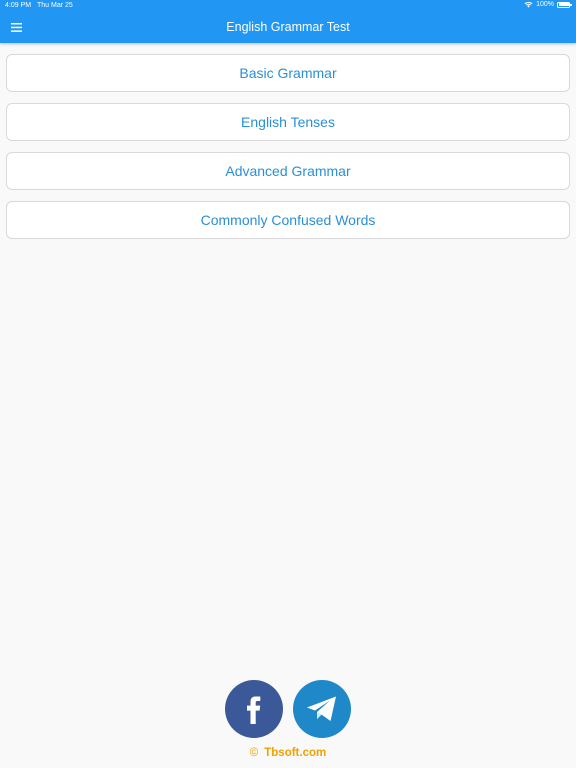 This screenshot has height=768, width=576. Describe the element at coordinates (18, 5) in the screenshot. I see `status-time: 4:09 PM` at that location.